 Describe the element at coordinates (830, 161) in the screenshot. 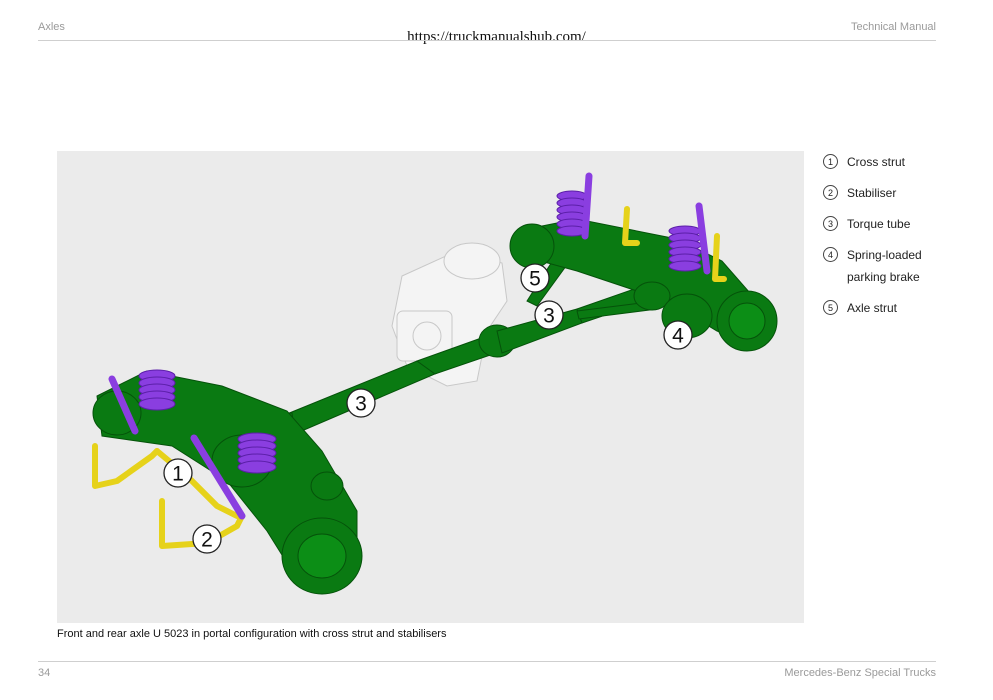

I see `legend-number: 1` at that location.